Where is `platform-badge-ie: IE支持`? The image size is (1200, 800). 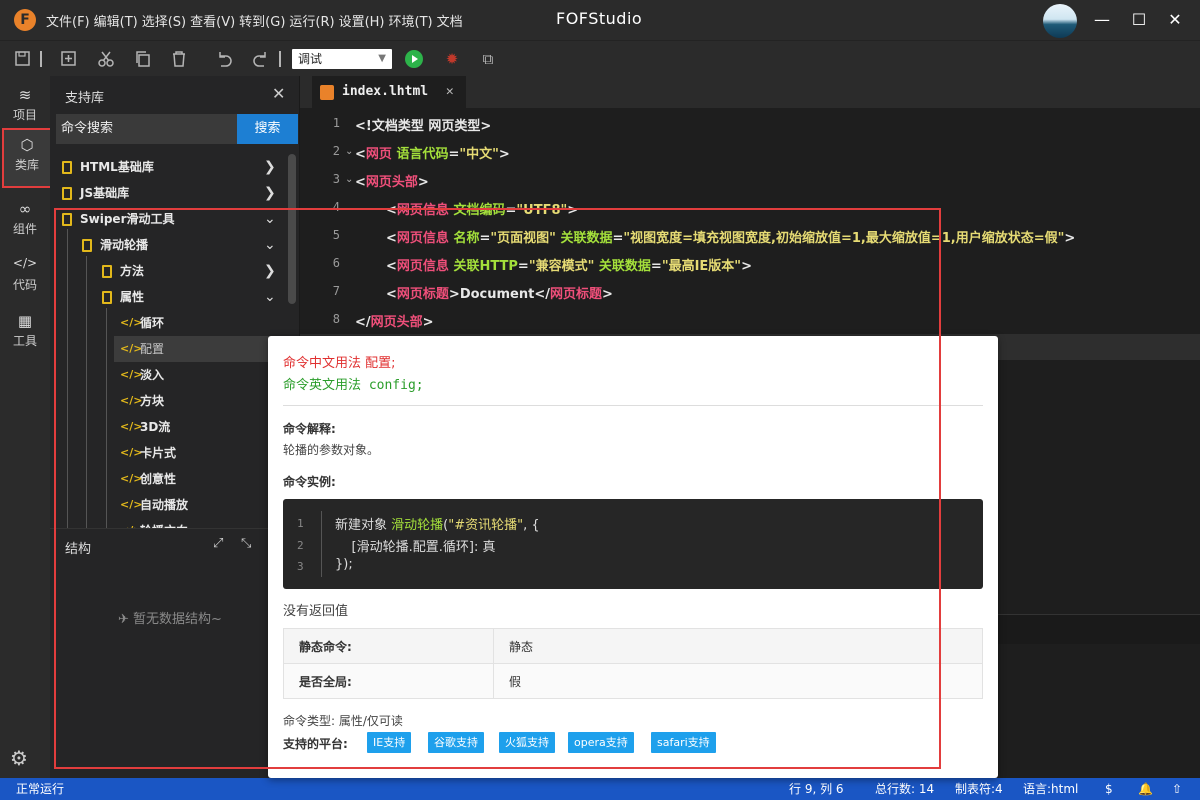
platform-badge-ie: IE支持 is located at coordinates (389, 742).